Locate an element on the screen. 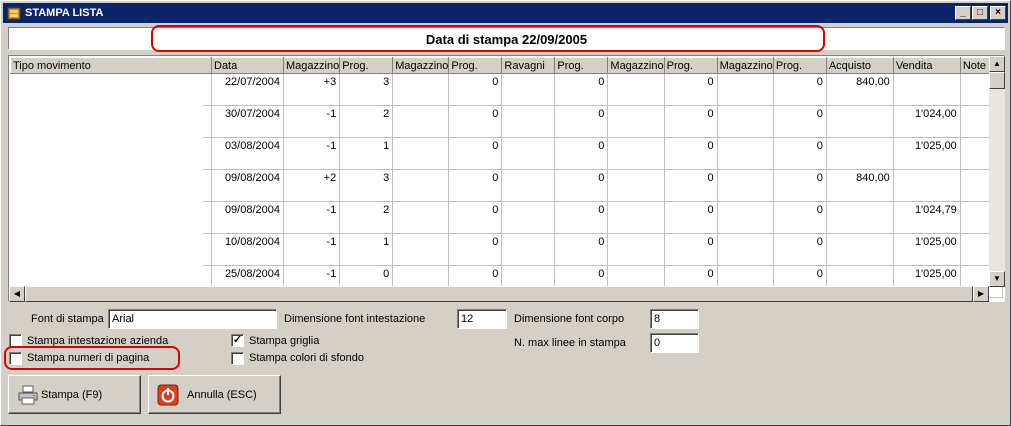  max-lines-label: N. max linee in stampa is located at coordinates (570, 343).